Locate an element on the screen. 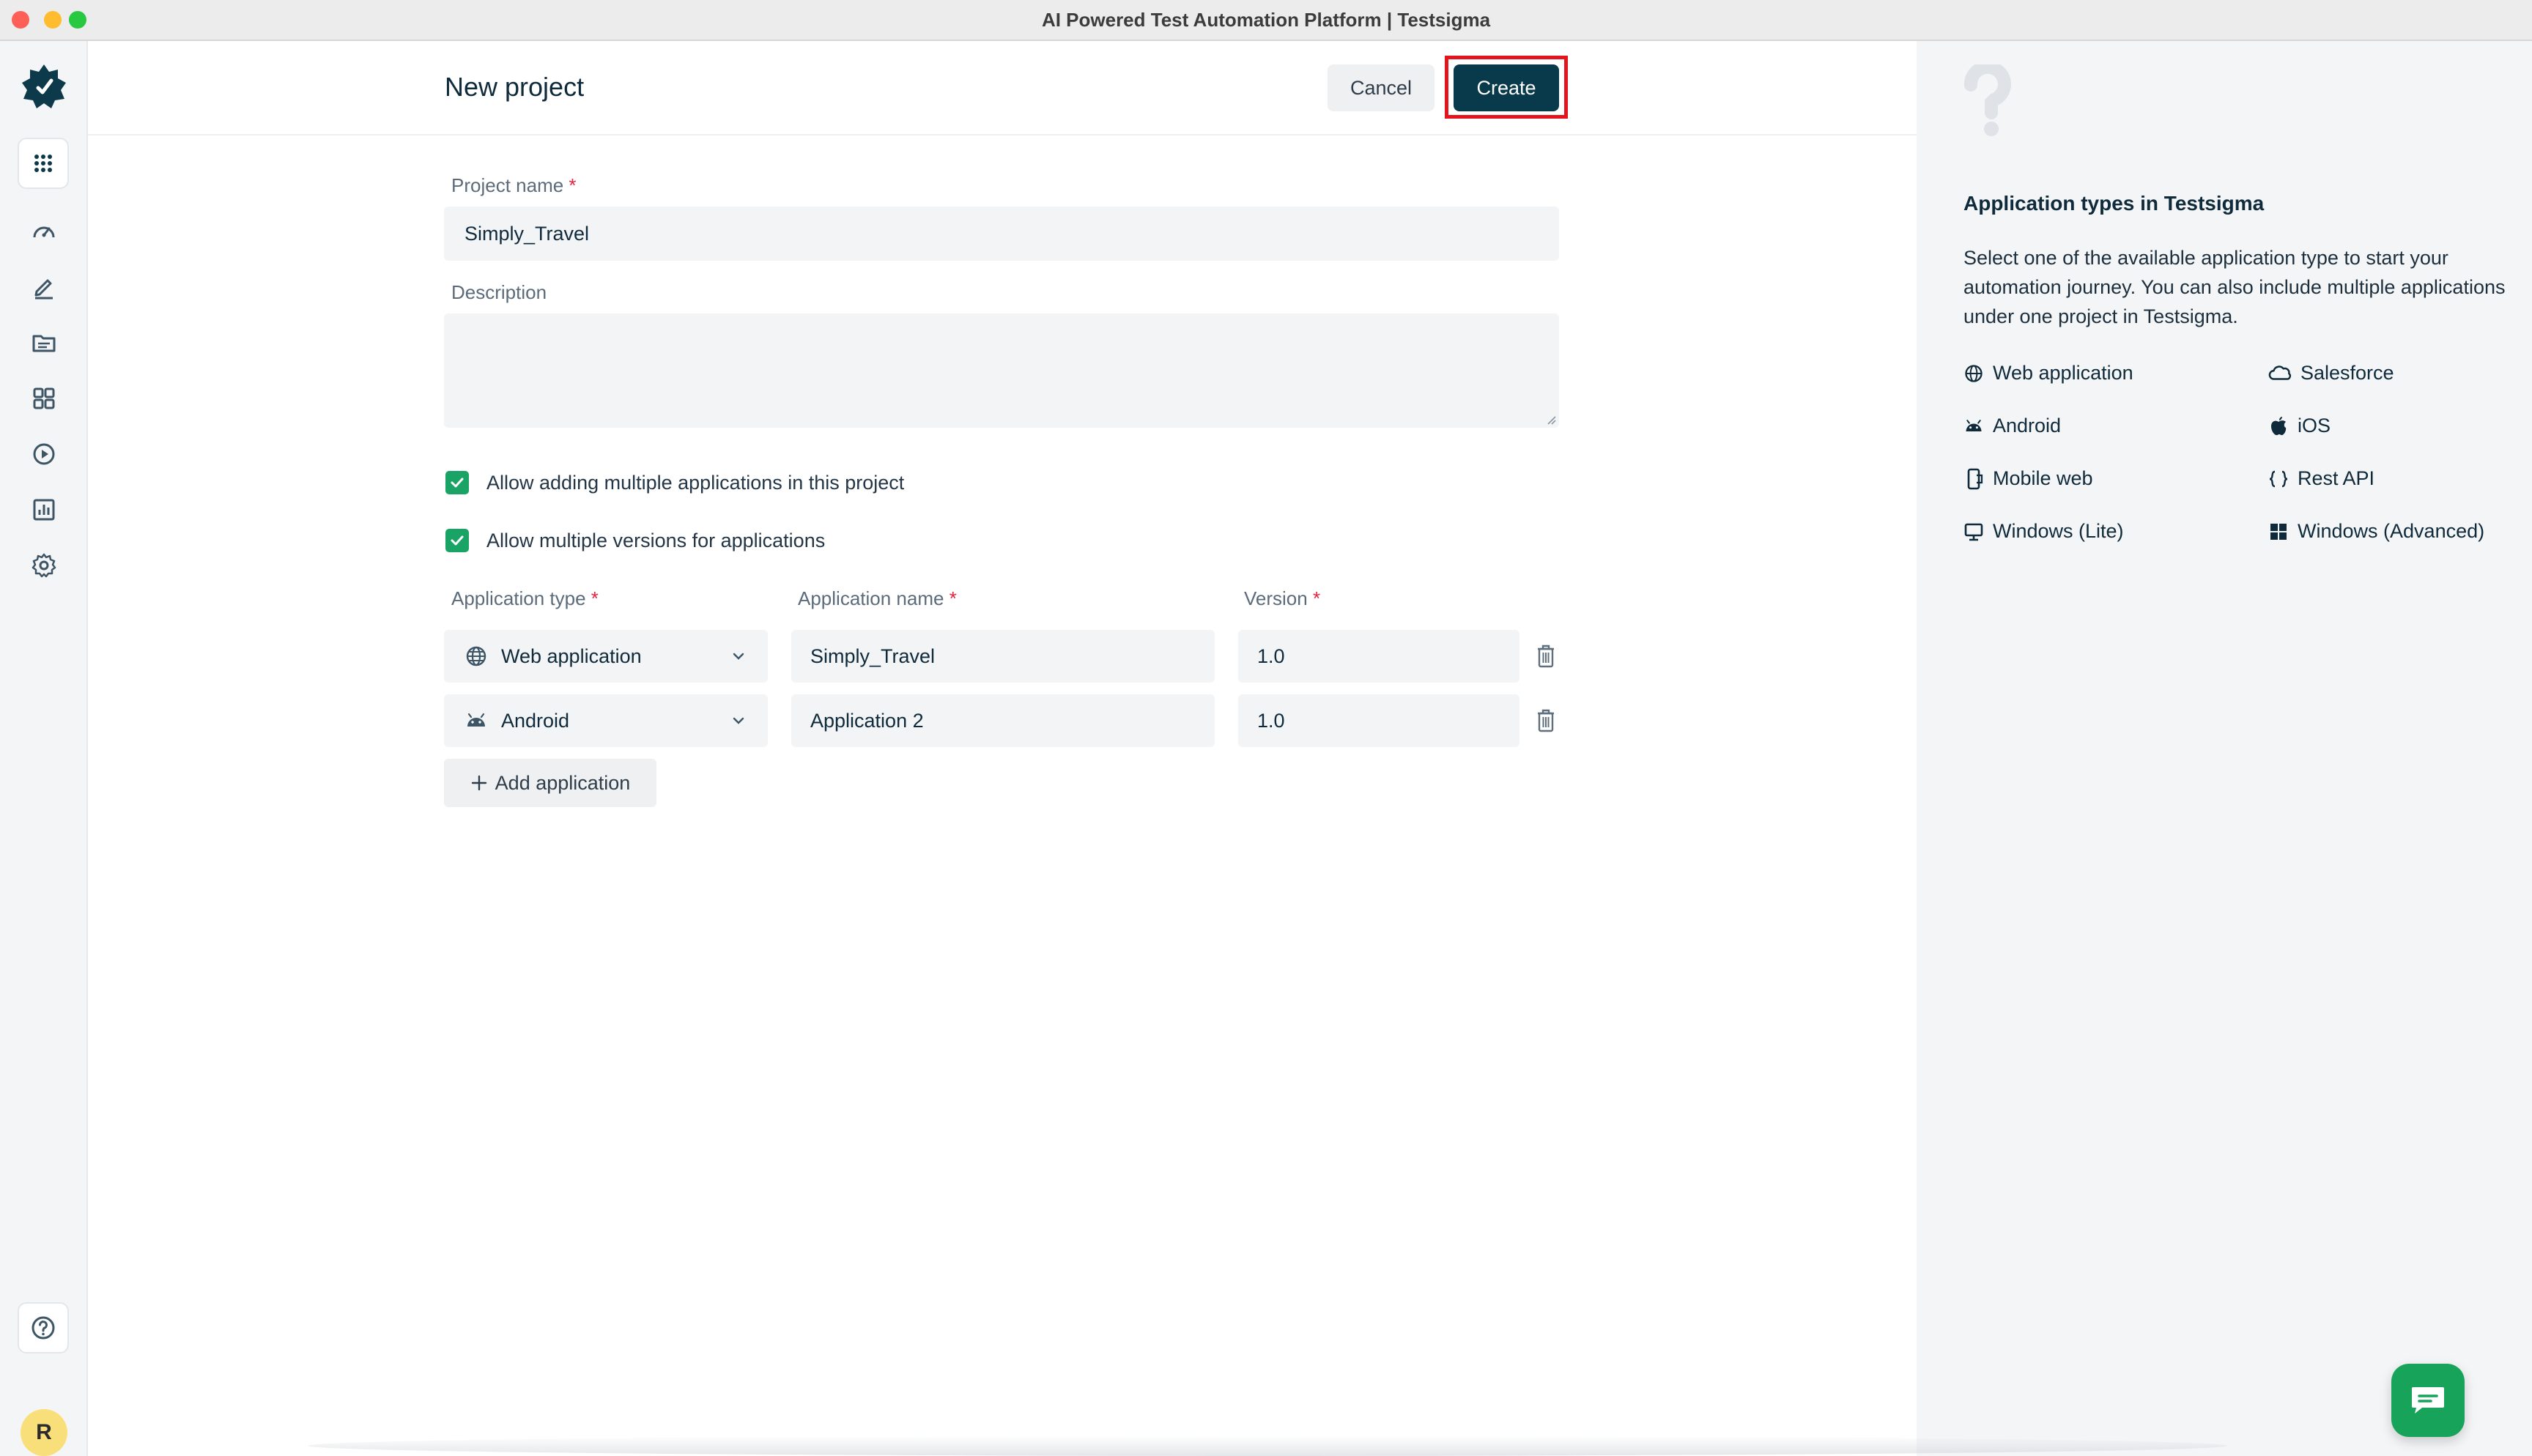  app-type-windows-lite: Windows (Lite) is located at coordinates (2043, 531).